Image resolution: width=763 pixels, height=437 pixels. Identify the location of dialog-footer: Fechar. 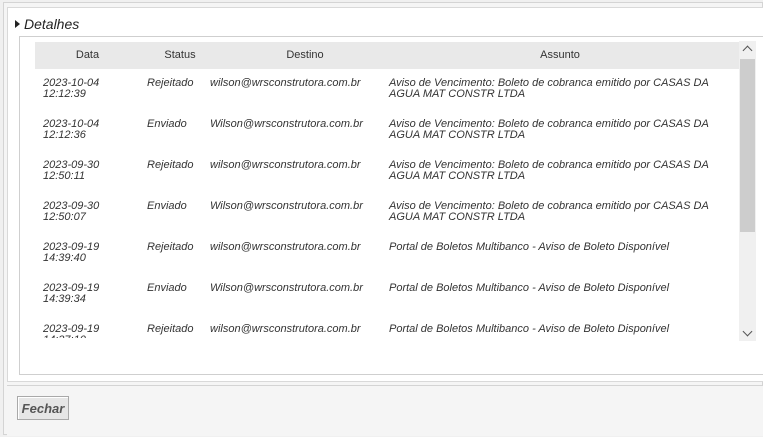
(385, 410).